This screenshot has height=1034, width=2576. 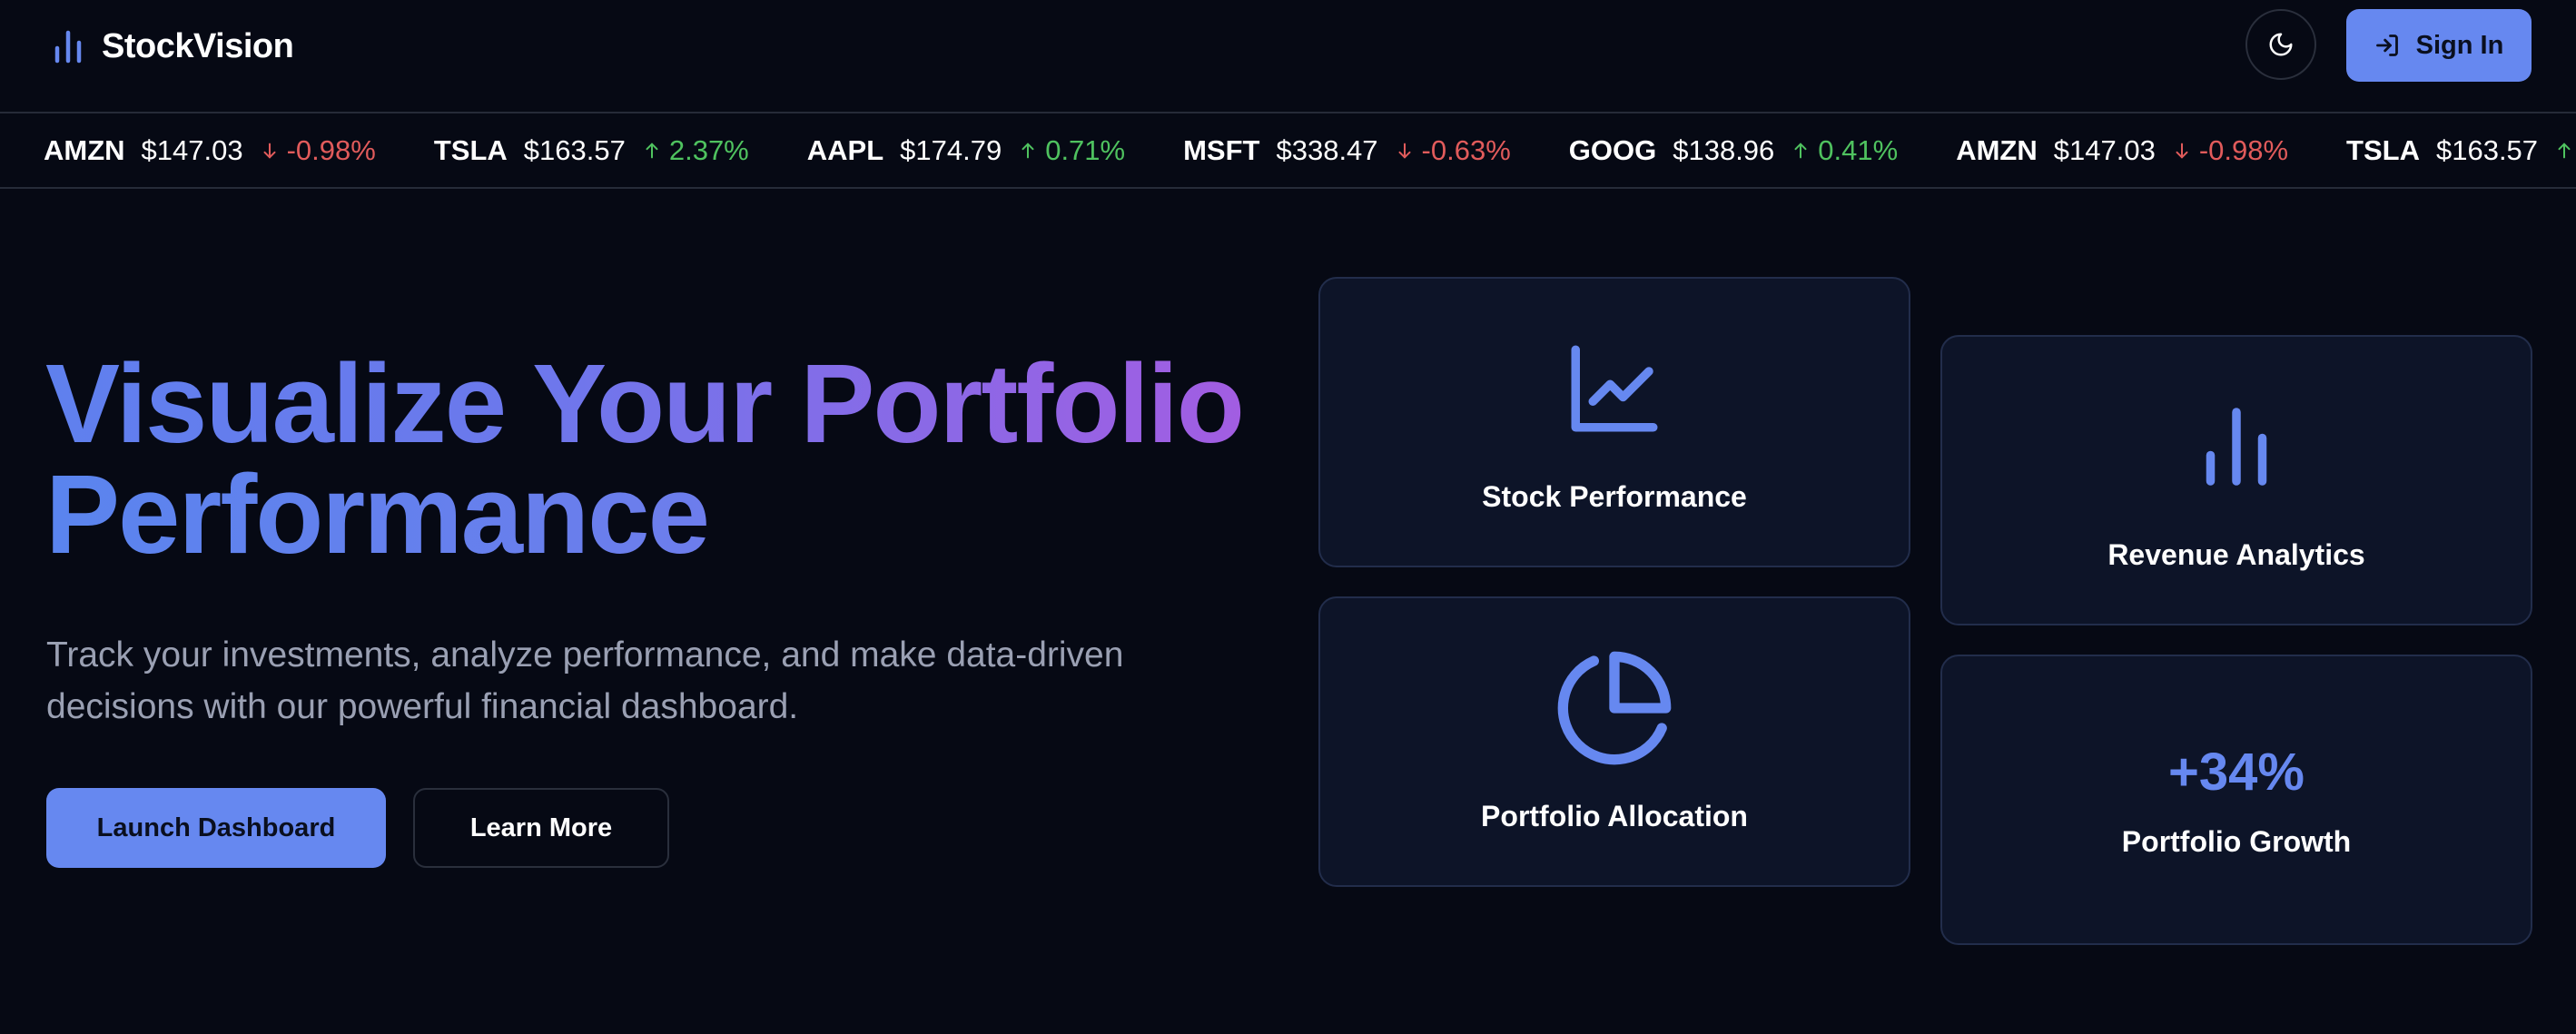 I want to click on brand-logo: StockVision, so click(x=173, y=46).